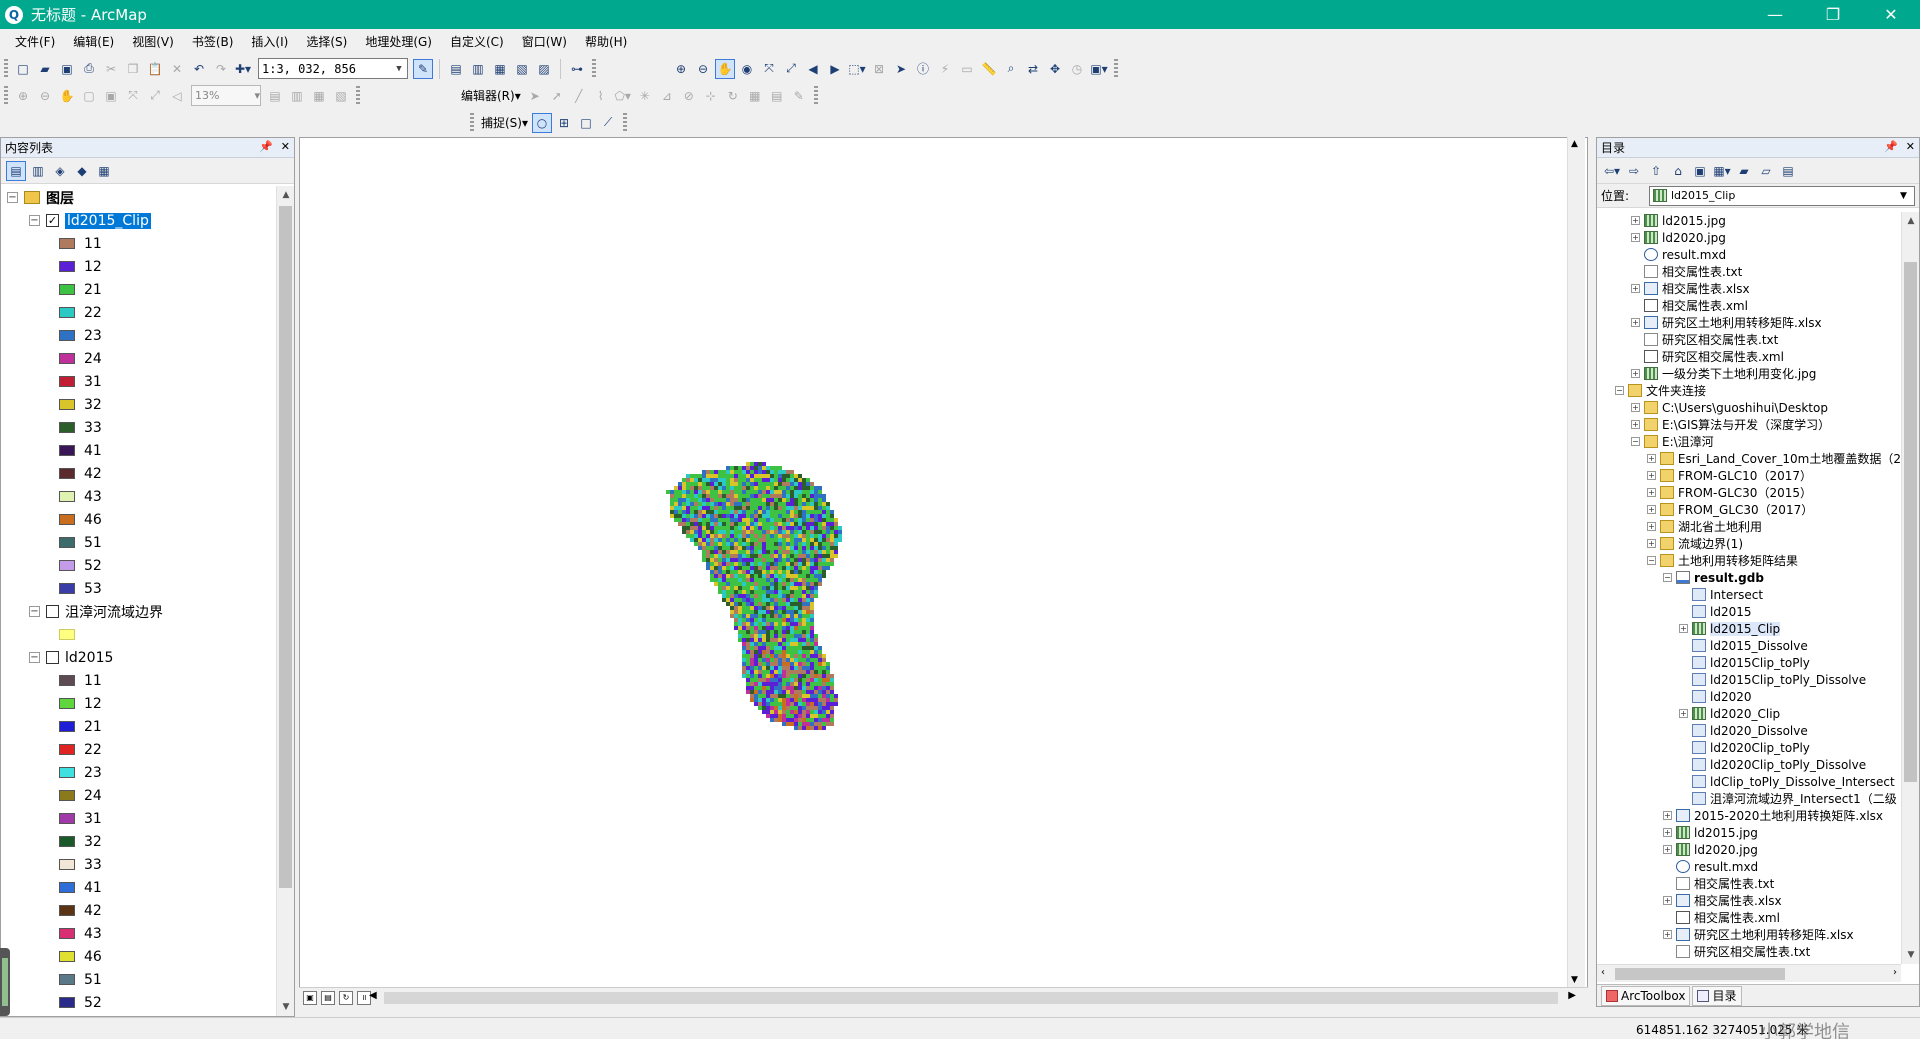 The image size is (1920, 1039). What do you see at coordinates (1749, 815) in the screenshot?
I see `catalog-item: +2015-2020土地利用转换矩阵.xlsx` at bounding box center [1749, 815].